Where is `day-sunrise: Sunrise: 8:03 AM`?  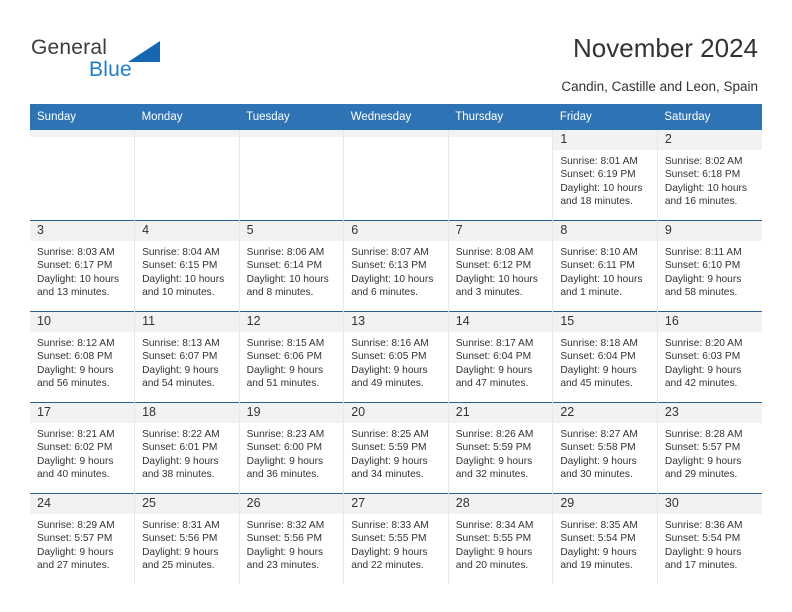 day-sunrise: Sunrise: 8:03 AM is located at coordinates (76, 252).